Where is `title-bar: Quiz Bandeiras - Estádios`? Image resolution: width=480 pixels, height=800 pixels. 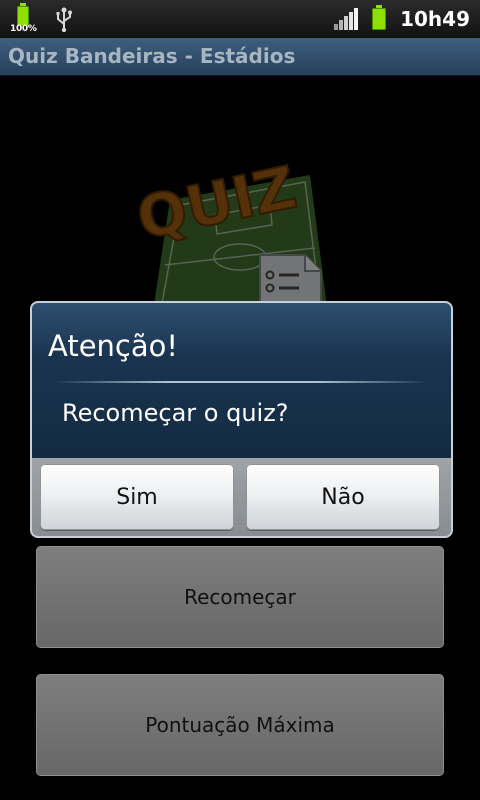
title-bar: Quiz Bandeiras - Estádios is located at coordinates (240, 57).